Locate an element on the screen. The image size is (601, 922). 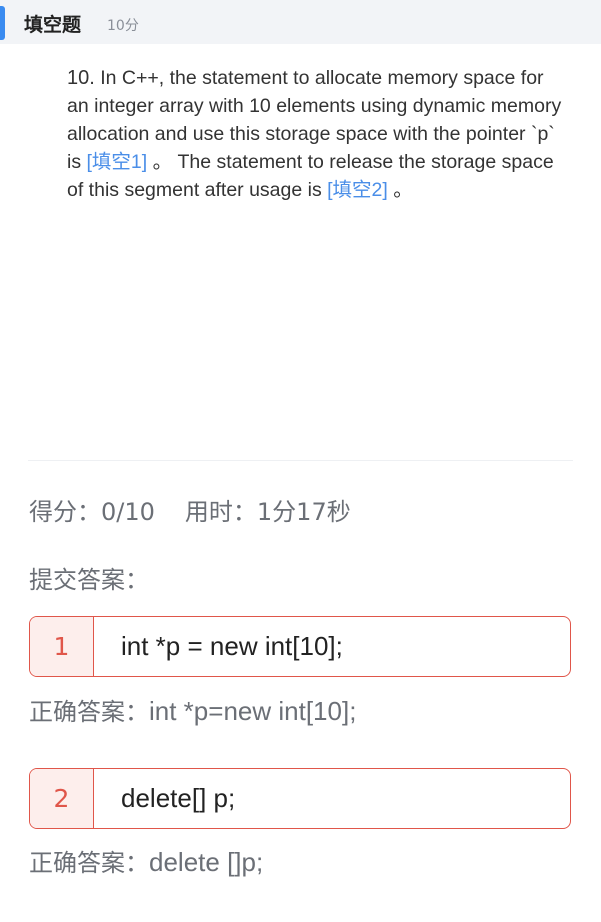
score-label: 得分： is located at coordinates (65, 512).